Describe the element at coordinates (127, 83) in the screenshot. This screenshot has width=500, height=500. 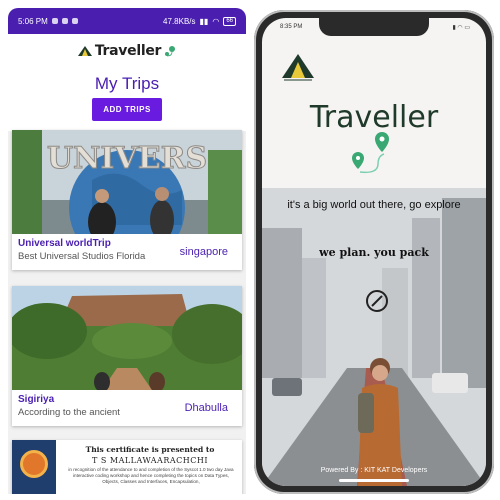
I see `page-title: My Trips` at that location.